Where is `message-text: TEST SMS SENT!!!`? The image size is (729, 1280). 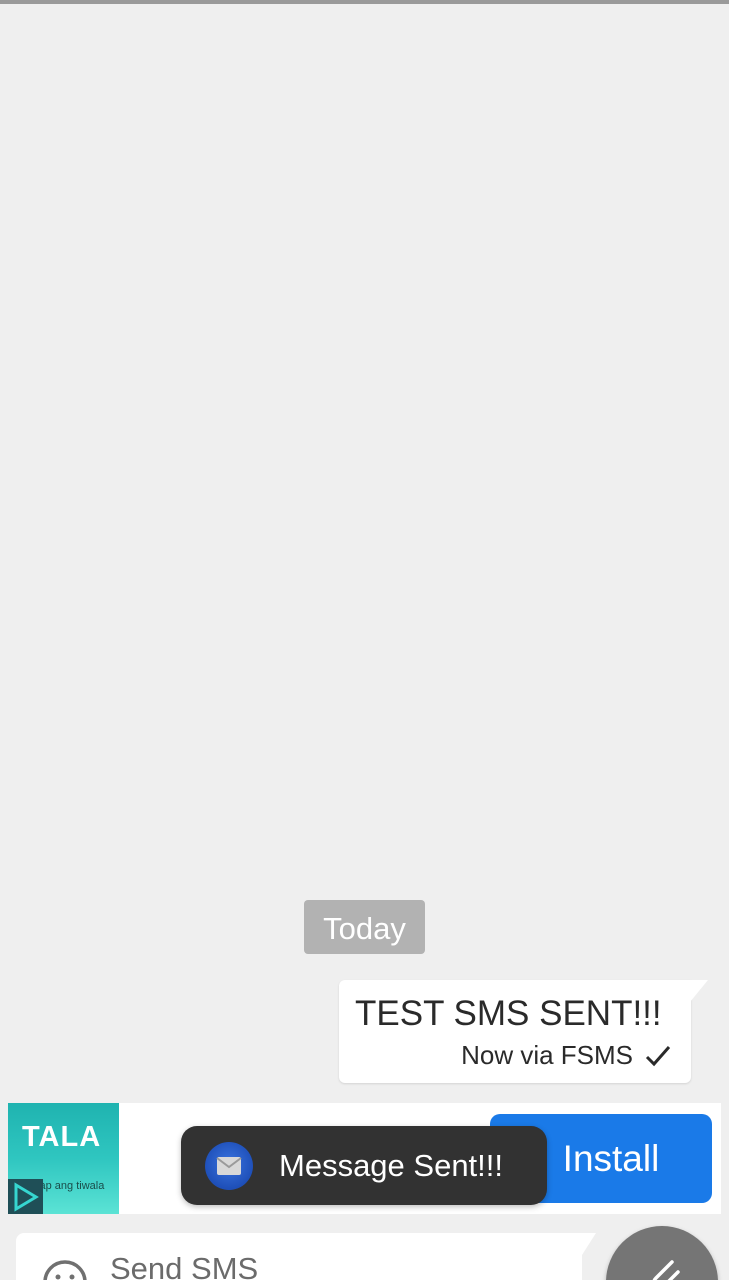 message-text: TEST SMS SENT!!! is located at coordinates (508, 1013).